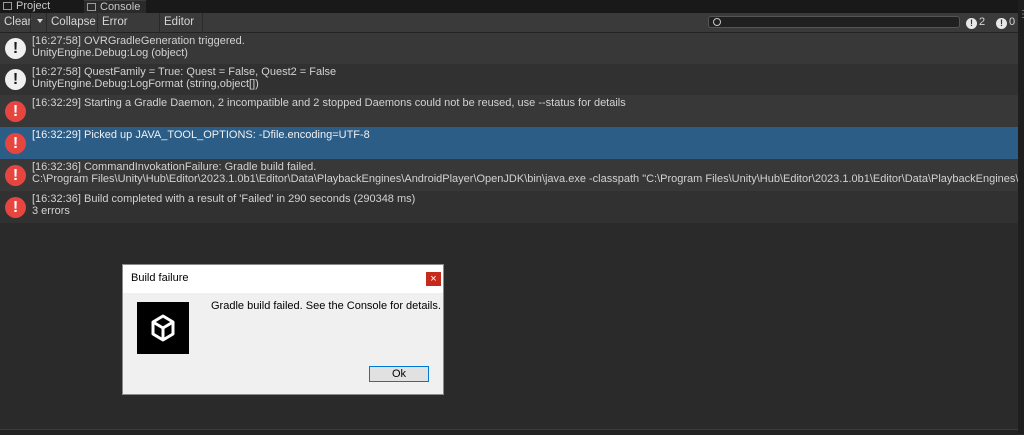 This screenshot has width=1024, height=435. Describe the element at coordinates (1021, 14) in the screenshot. I see `panel-grip-icon: ⋮` at that location.